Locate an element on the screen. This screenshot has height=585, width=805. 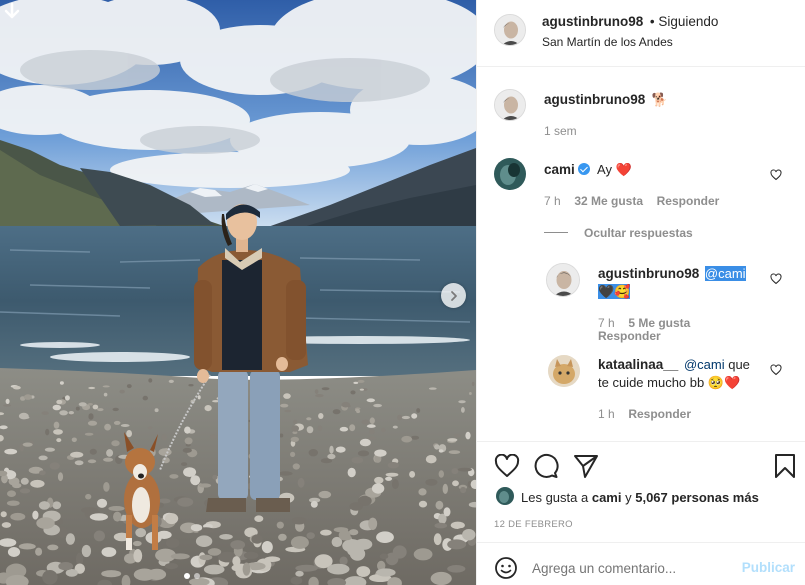
comment-time: 7 h is located at coordinates (552, 201).